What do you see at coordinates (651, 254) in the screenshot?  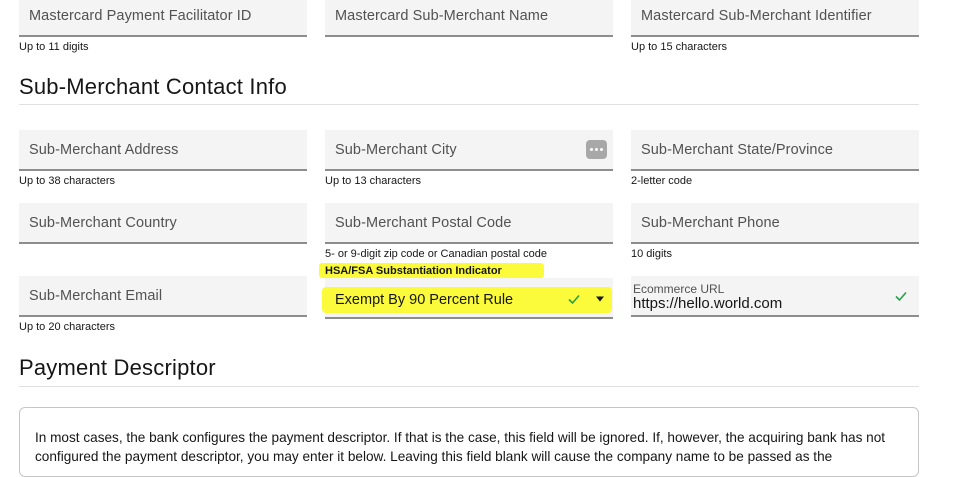 I see `sub-merchant-phone-helper: 10 digits` at bounding box center [651, 254].